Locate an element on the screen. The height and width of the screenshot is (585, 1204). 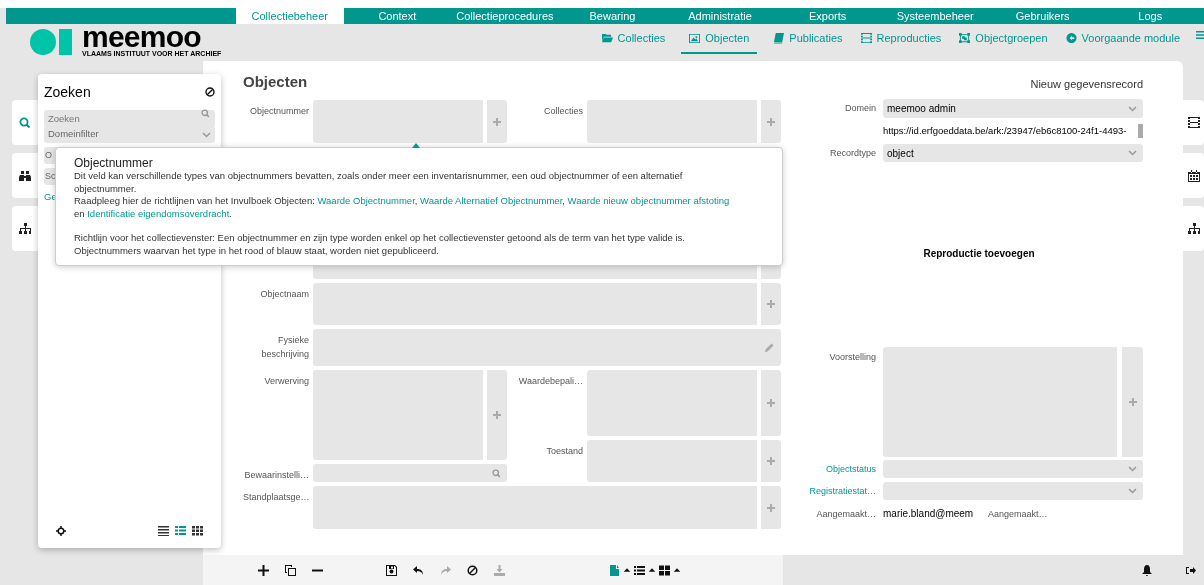
field-label: Verwerving is located at coordinates (286, 381).